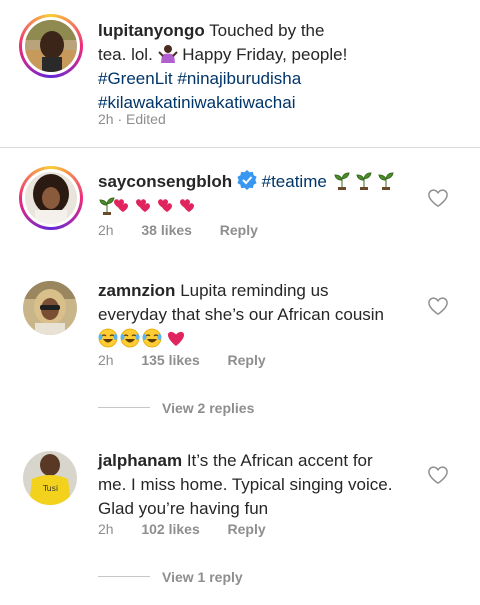 The width and height of the screenshot is (480, 605). I want to click on comment2-username: zamnzion, so click(136, 290).